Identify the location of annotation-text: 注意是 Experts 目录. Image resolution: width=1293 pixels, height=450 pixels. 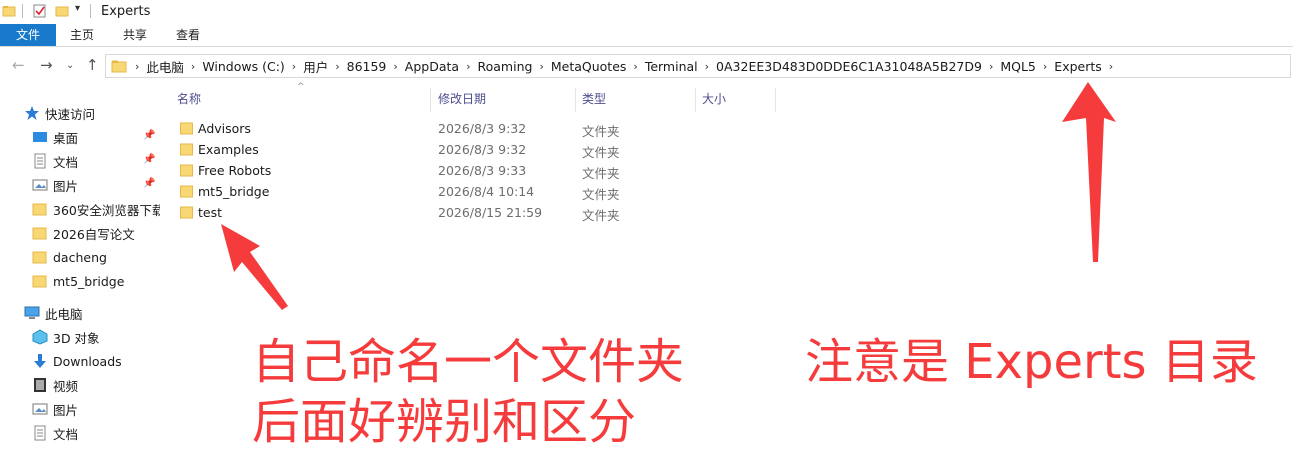
(1031, 362).